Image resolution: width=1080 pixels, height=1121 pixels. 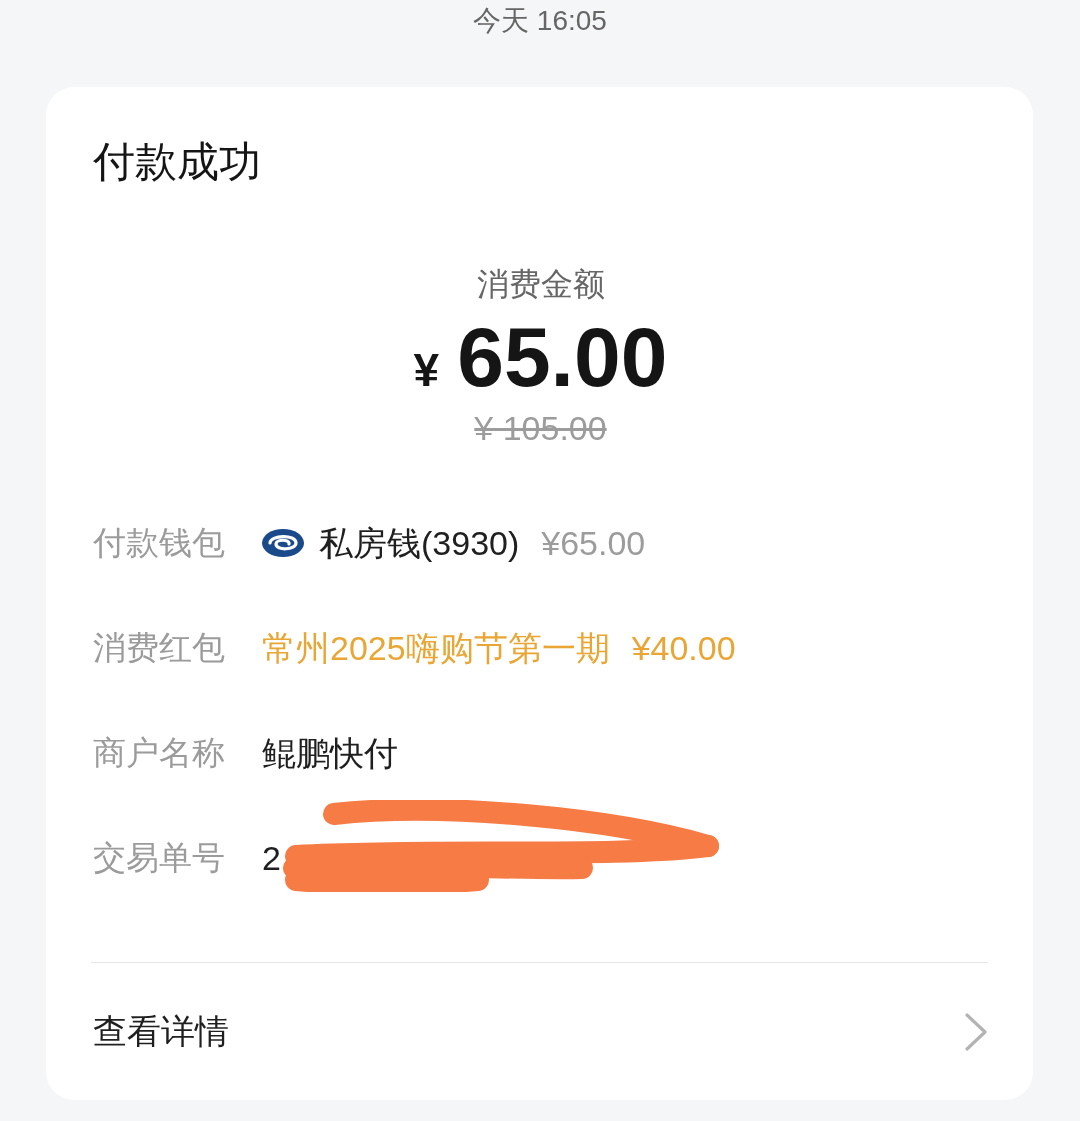 What do you see at coordinates (436, 648) in the screenshot?
I see `coupon-name: 常州2025嗨购节第一期` at bounding box center [436, 648].